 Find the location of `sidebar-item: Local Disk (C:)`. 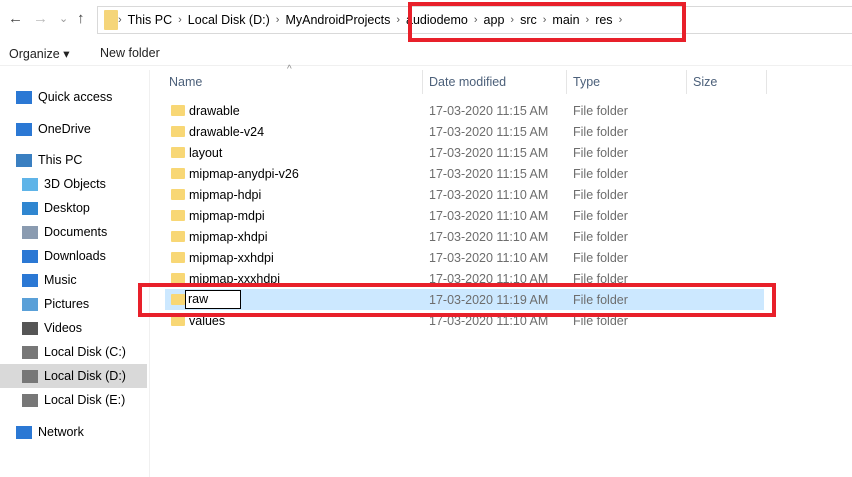

sidebar-item: Local Disk (C:) is located at coordinates (73, 352).